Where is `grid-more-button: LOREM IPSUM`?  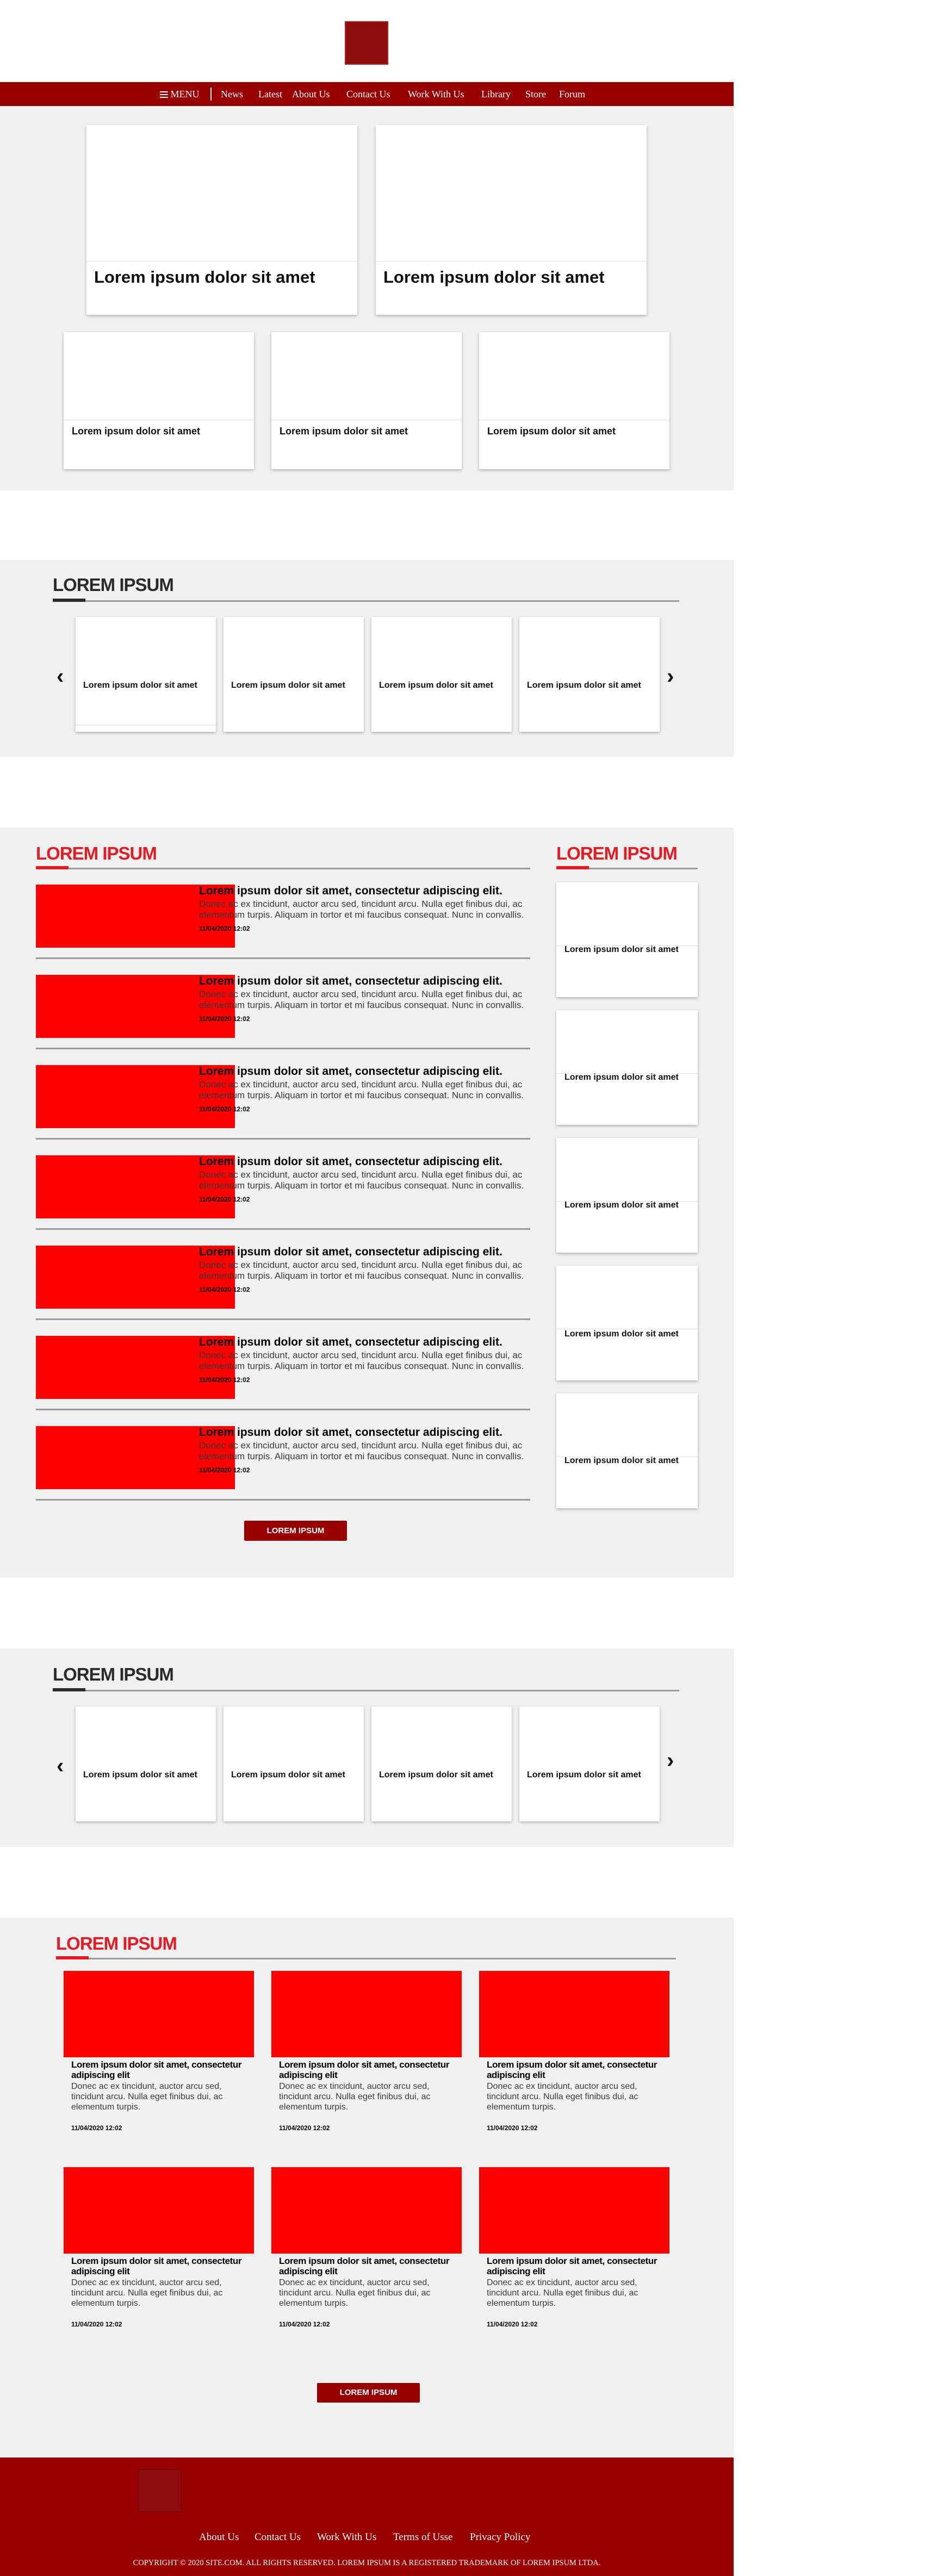
grid-more-button: LOREM IPSUM is located at coordinates (368, 2393).